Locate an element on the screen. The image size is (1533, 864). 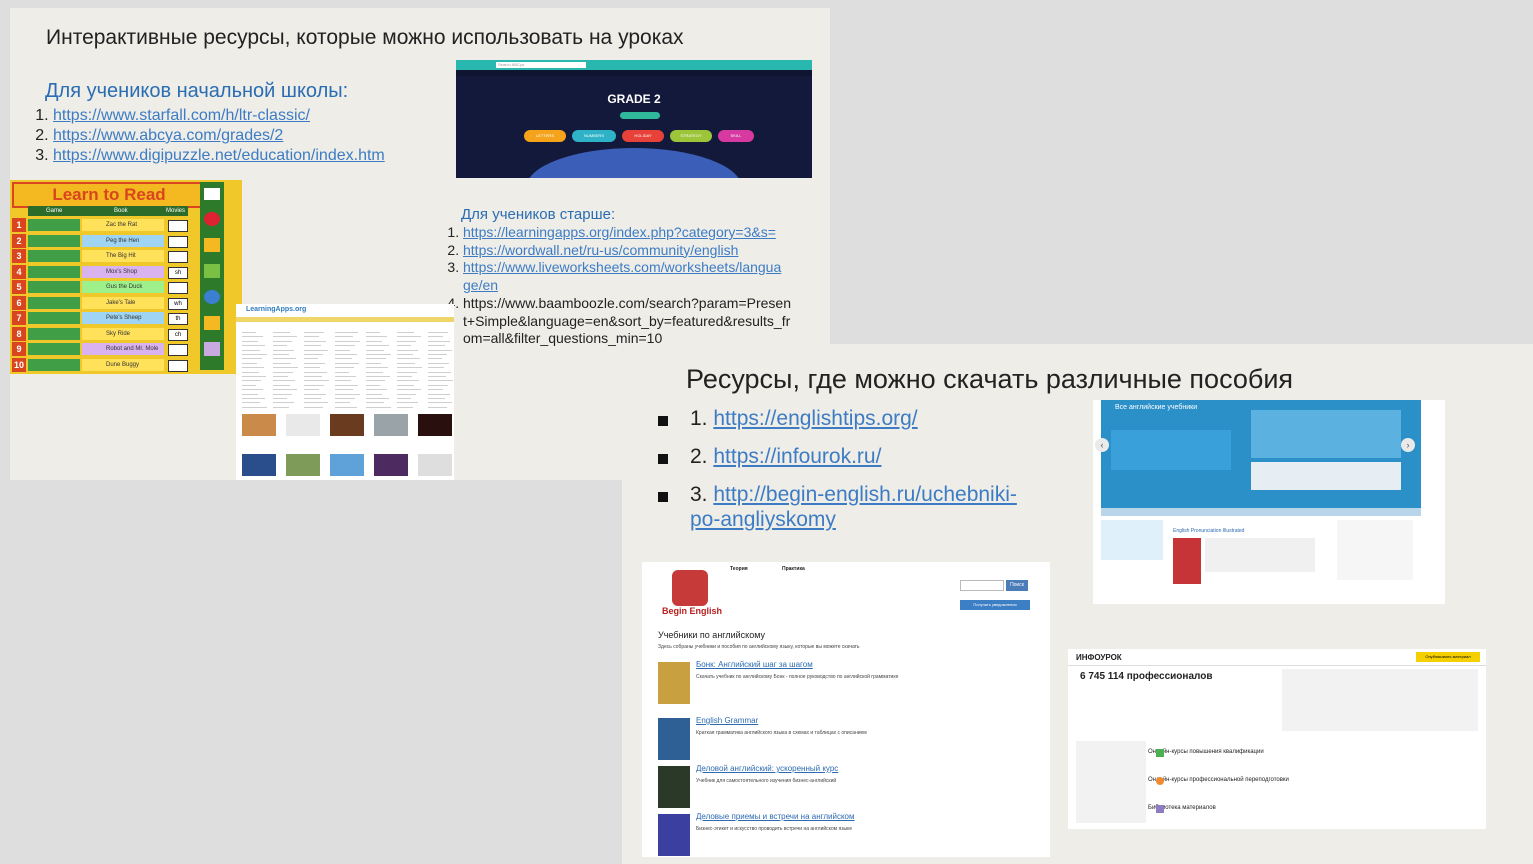
link-starfall: https://www.starfall.com/h/ltr-classic/ is located at coordinates (181, 115).